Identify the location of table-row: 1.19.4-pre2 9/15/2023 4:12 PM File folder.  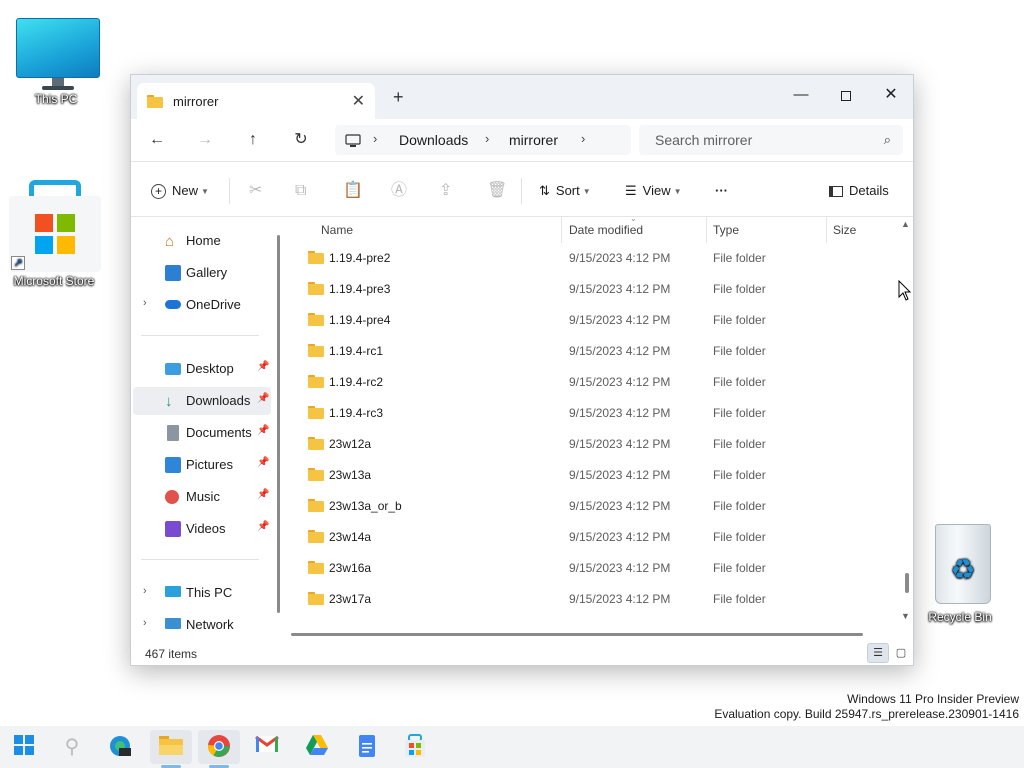
(593, 258).